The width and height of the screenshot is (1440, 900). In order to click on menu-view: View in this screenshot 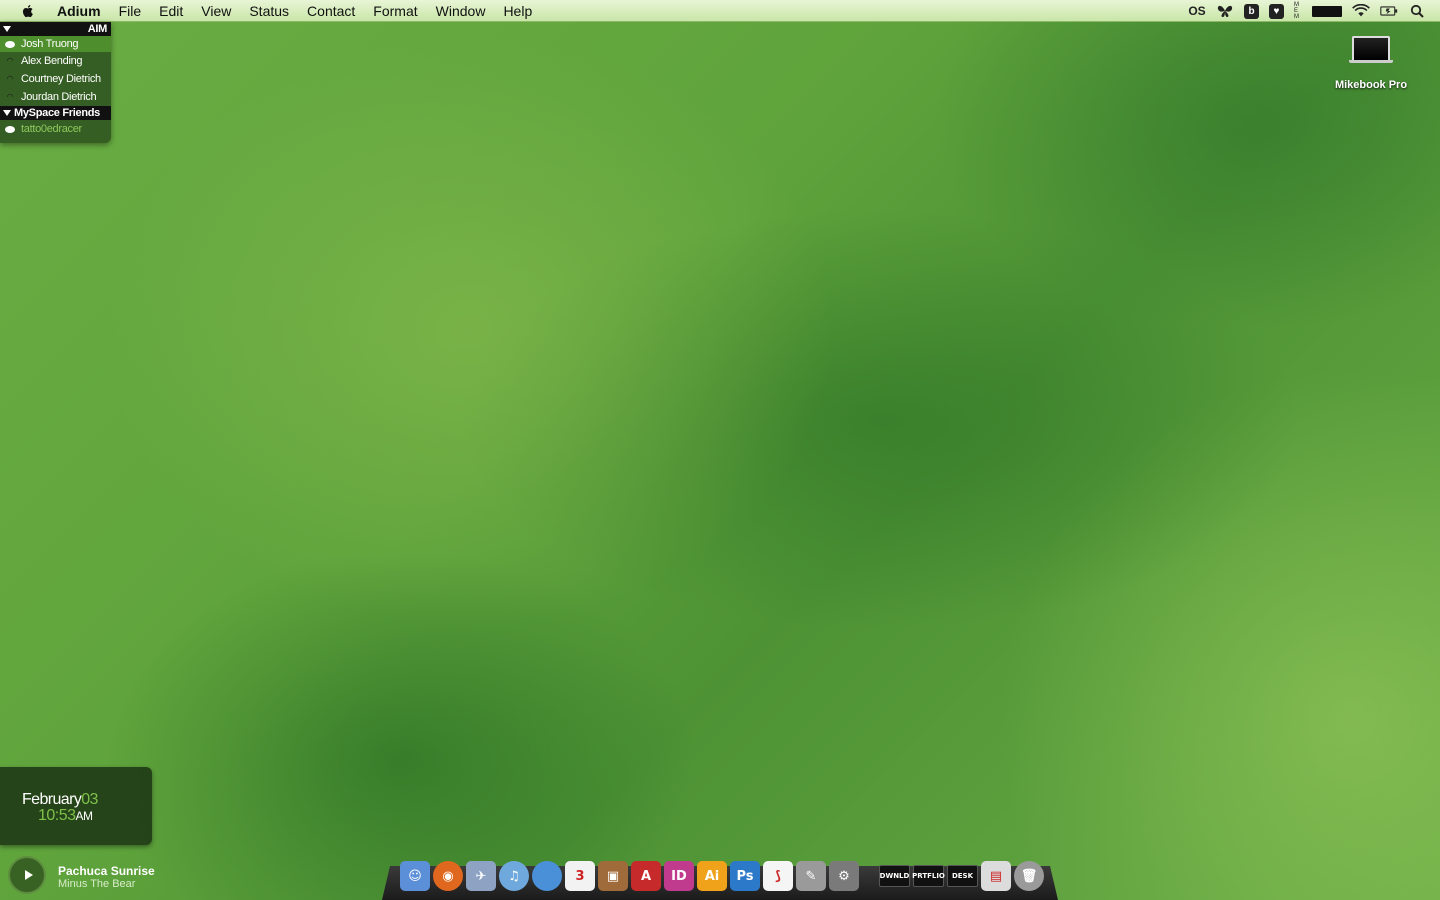, I will do `click(216, 11)`.